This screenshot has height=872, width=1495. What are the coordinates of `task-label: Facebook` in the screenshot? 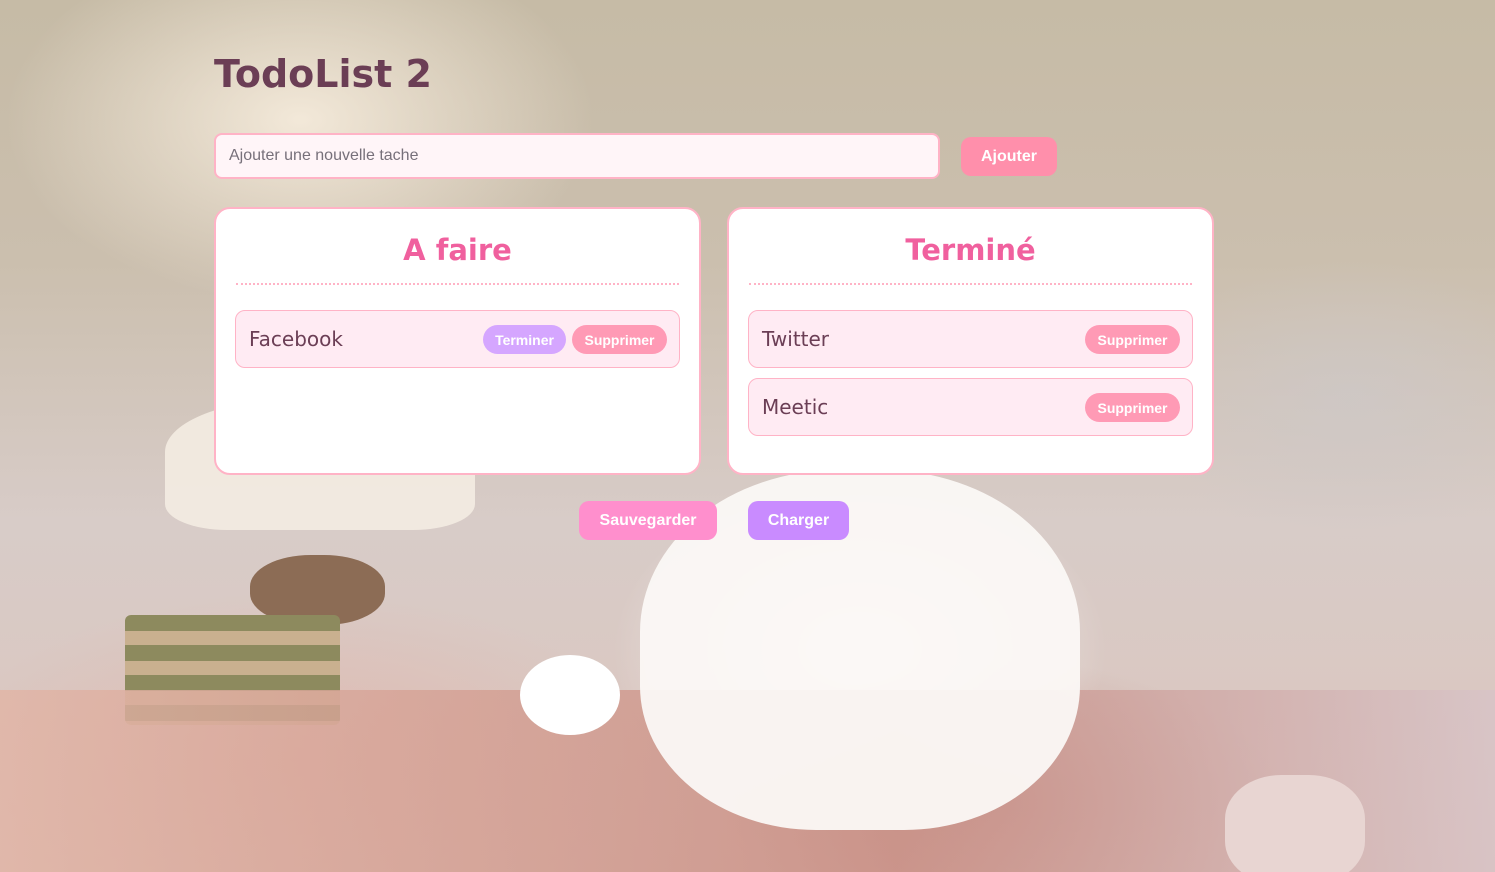 It's located at (296, 339).